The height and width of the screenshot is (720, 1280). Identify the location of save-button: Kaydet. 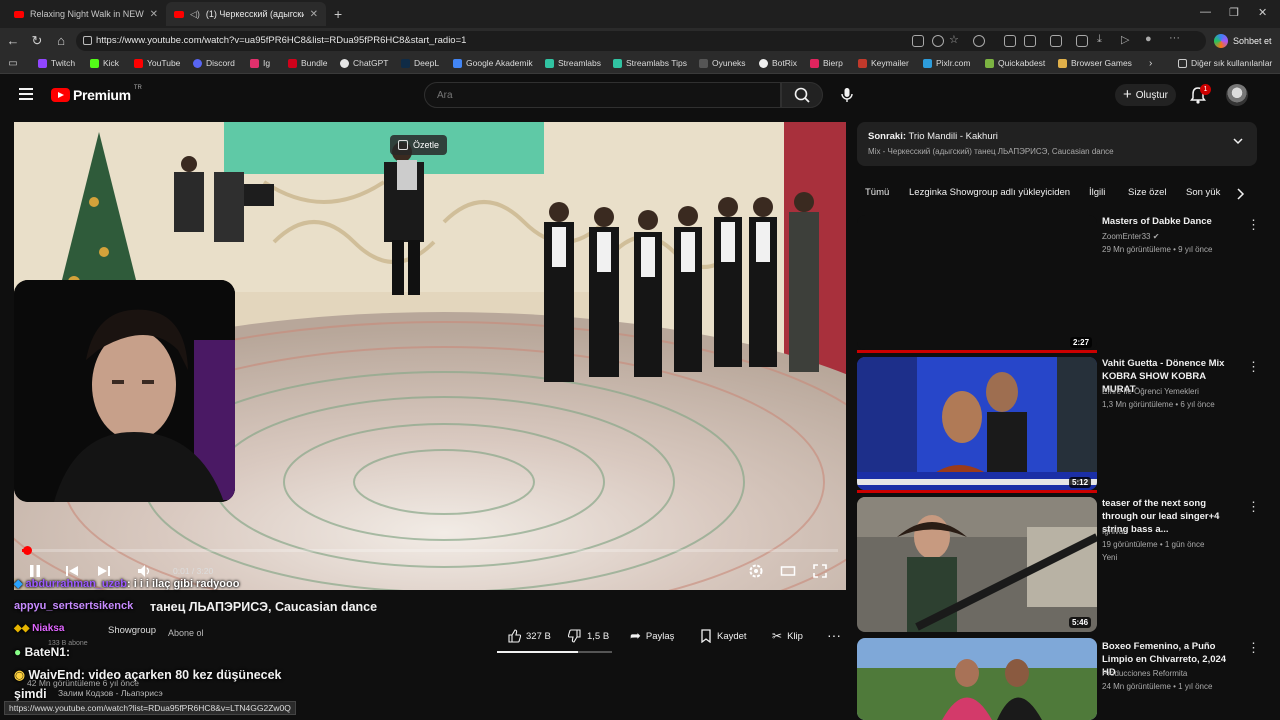
(723, 636).